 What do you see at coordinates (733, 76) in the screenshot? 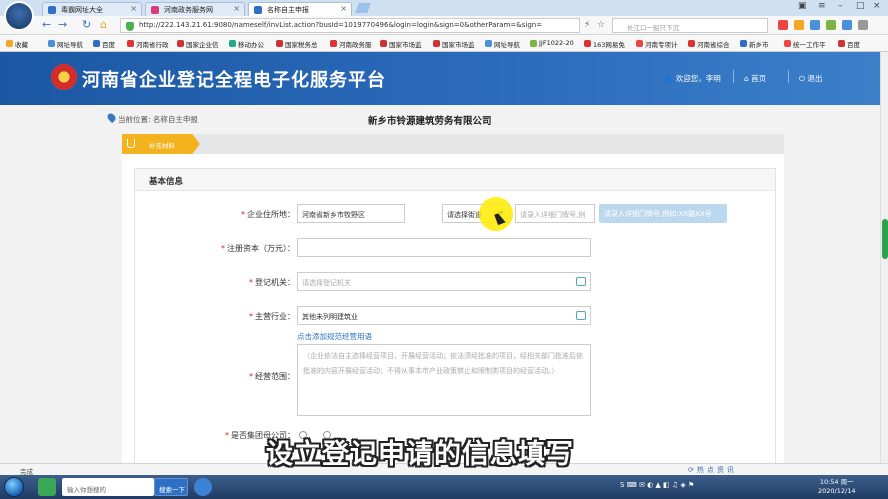
I see `divider` at bounding box center [733, 76].